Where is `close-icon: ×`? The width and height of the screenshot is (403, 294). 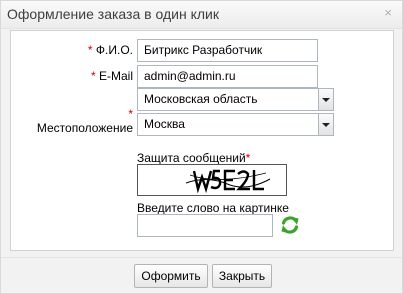
close-icon: × is located at coordinates (388, 12).